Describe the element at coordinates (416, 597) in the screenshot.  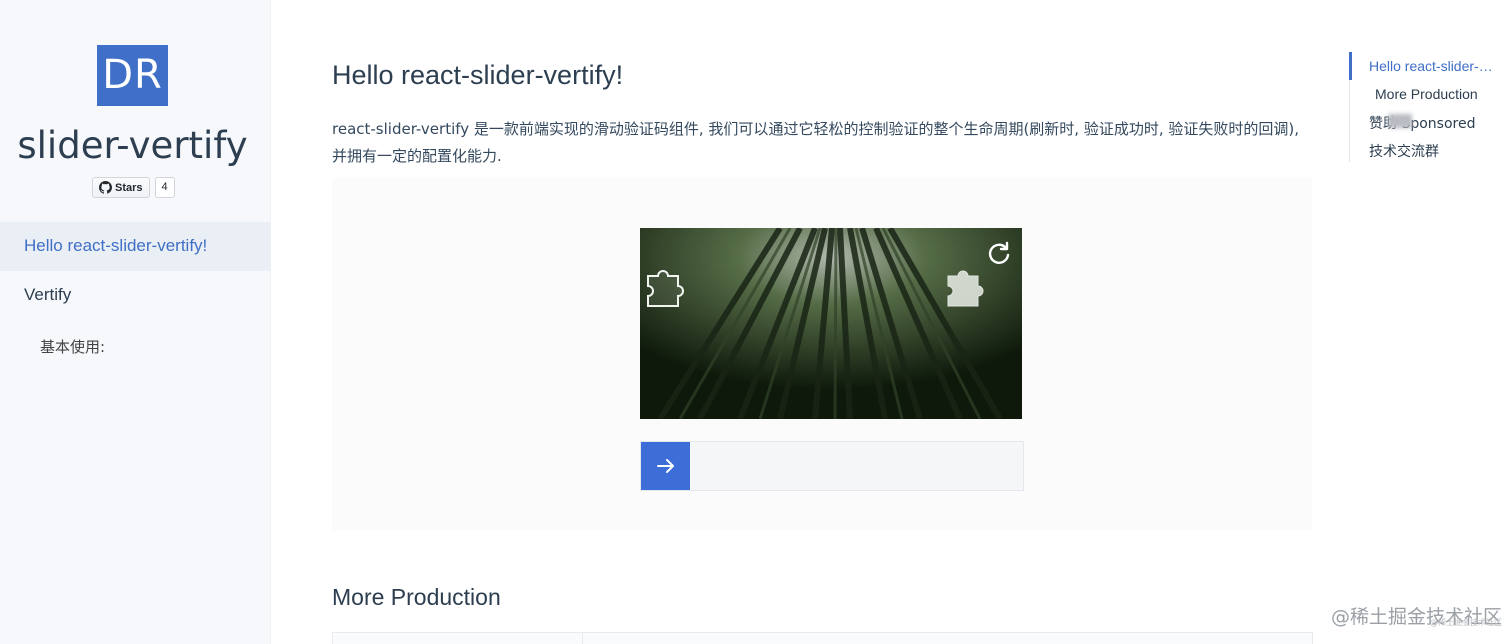
I see `section-title-more-production: More Production` at that location.